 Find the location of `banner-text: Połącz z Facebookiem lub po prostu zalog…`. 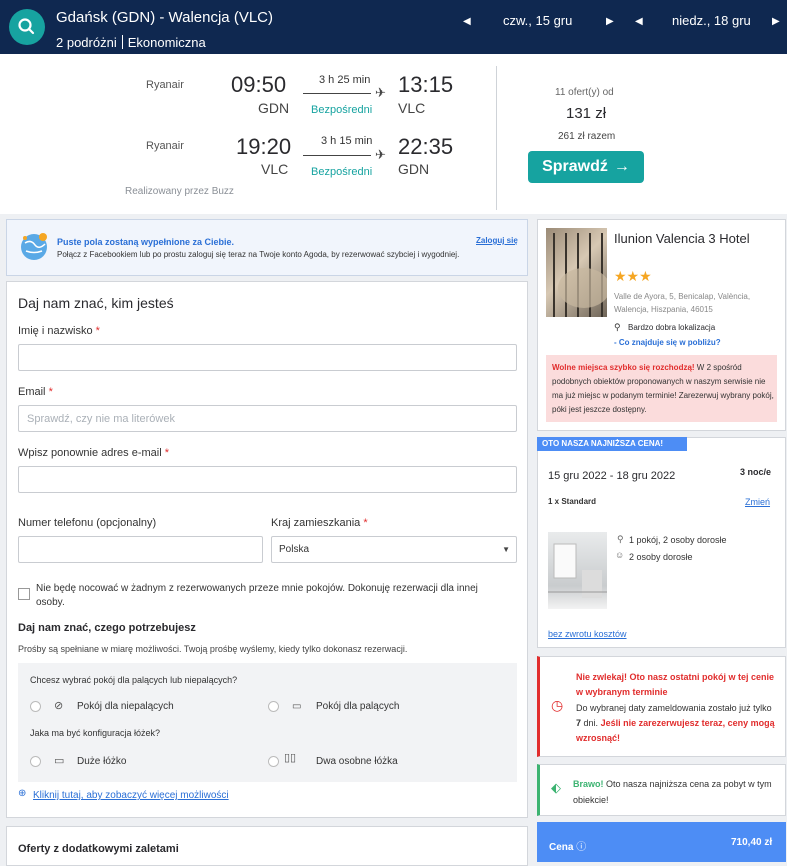

banner-text: Połącz z Facebookiem lub po prostu zalog… is located at coordinates (258, 254).